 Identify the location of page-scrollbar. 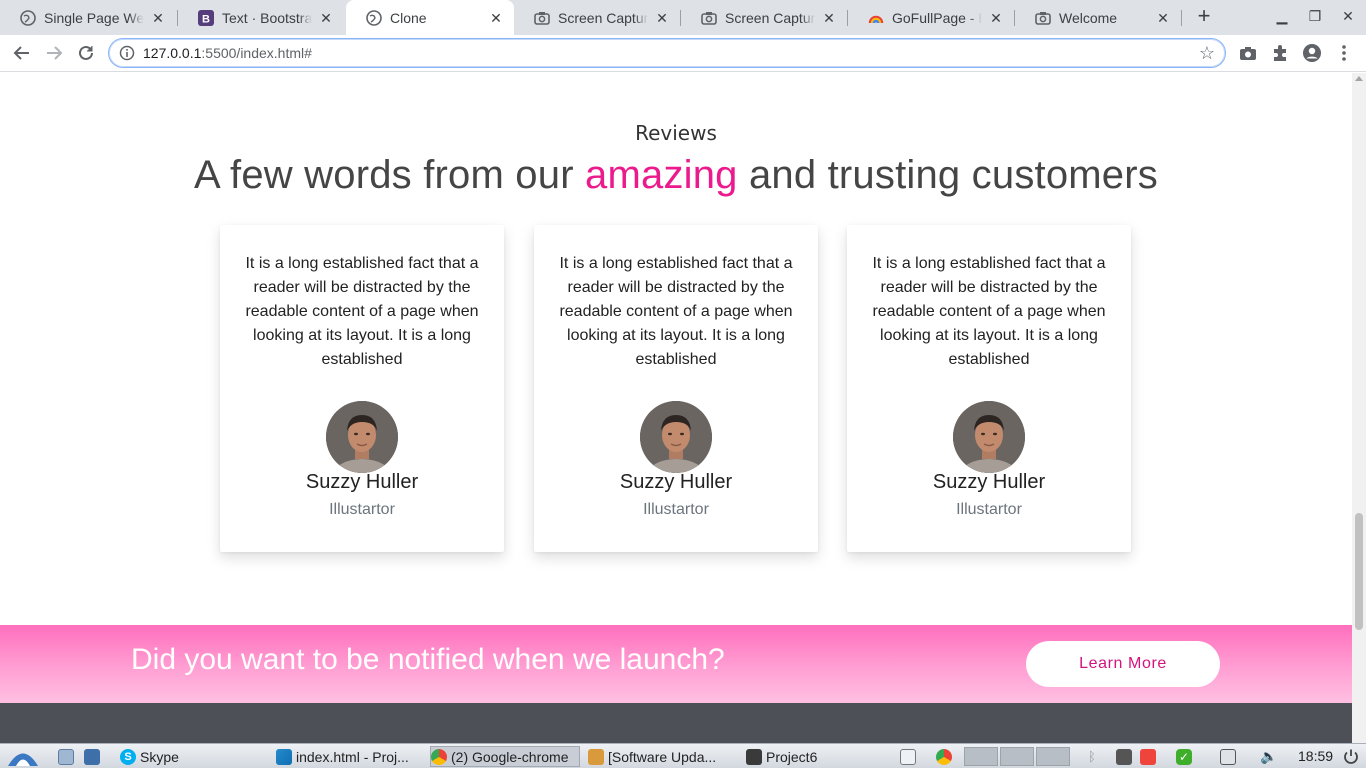
(1359, 408).